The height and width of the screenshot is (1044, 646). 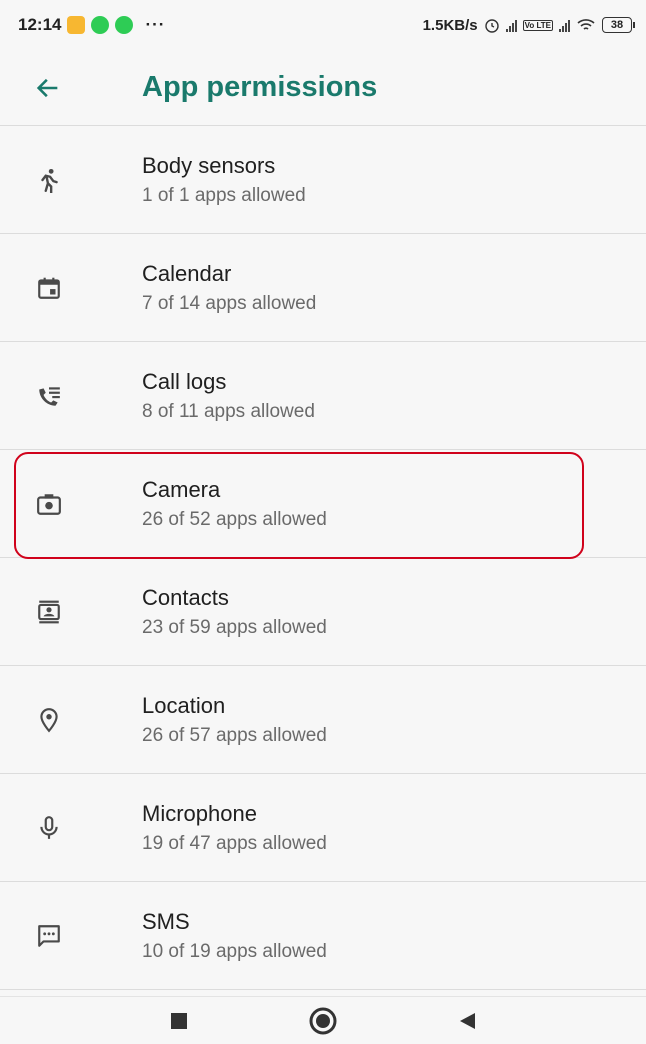 What do you see at coordinates (49, 611) in the screenshot?
I see `contacts-icon` at bounding box center [49, 611].